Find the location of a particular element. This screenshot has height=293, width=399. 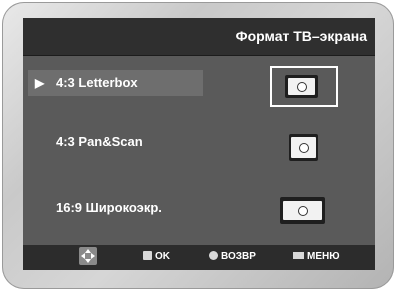

back-hint: ВОЗВР is located at coordinates (232, 256).